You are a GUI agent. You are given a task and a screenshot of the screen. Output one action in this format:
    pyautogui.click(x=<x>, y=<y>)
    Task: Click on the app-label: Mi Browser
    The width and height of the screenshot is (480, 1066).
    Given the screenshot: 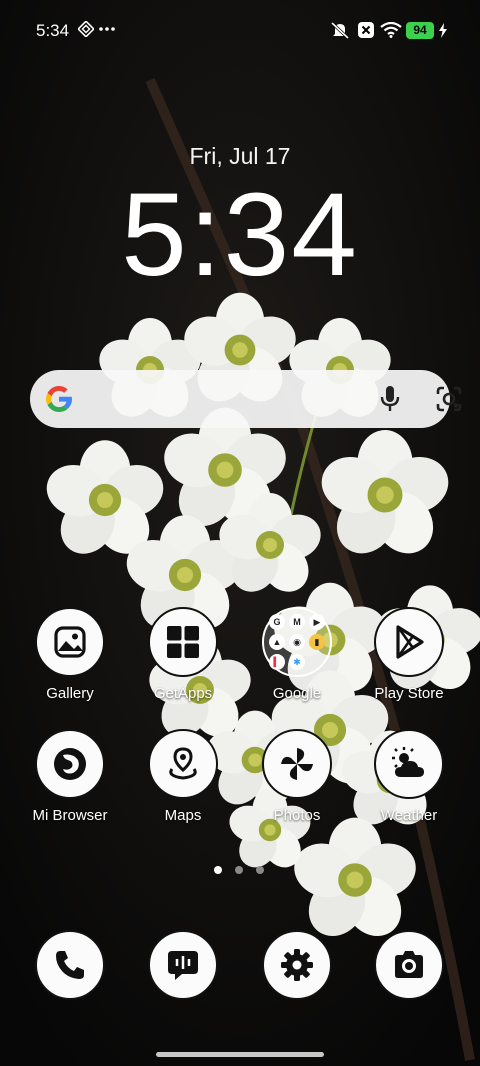 What is the action you would take?
    pyautogui.click(x=70, y=815)
    